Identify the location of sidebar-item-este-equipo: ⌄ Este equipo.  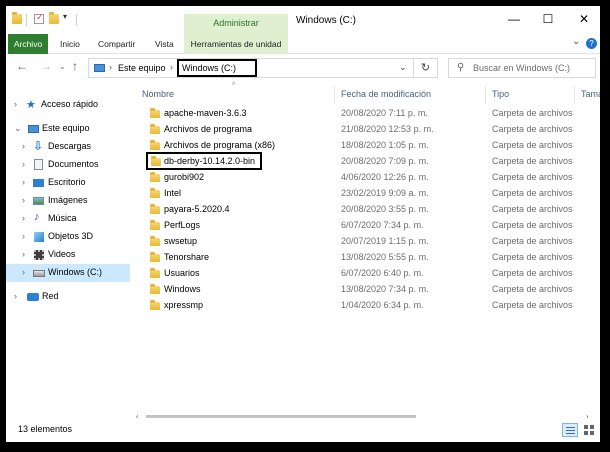
(68, 129).